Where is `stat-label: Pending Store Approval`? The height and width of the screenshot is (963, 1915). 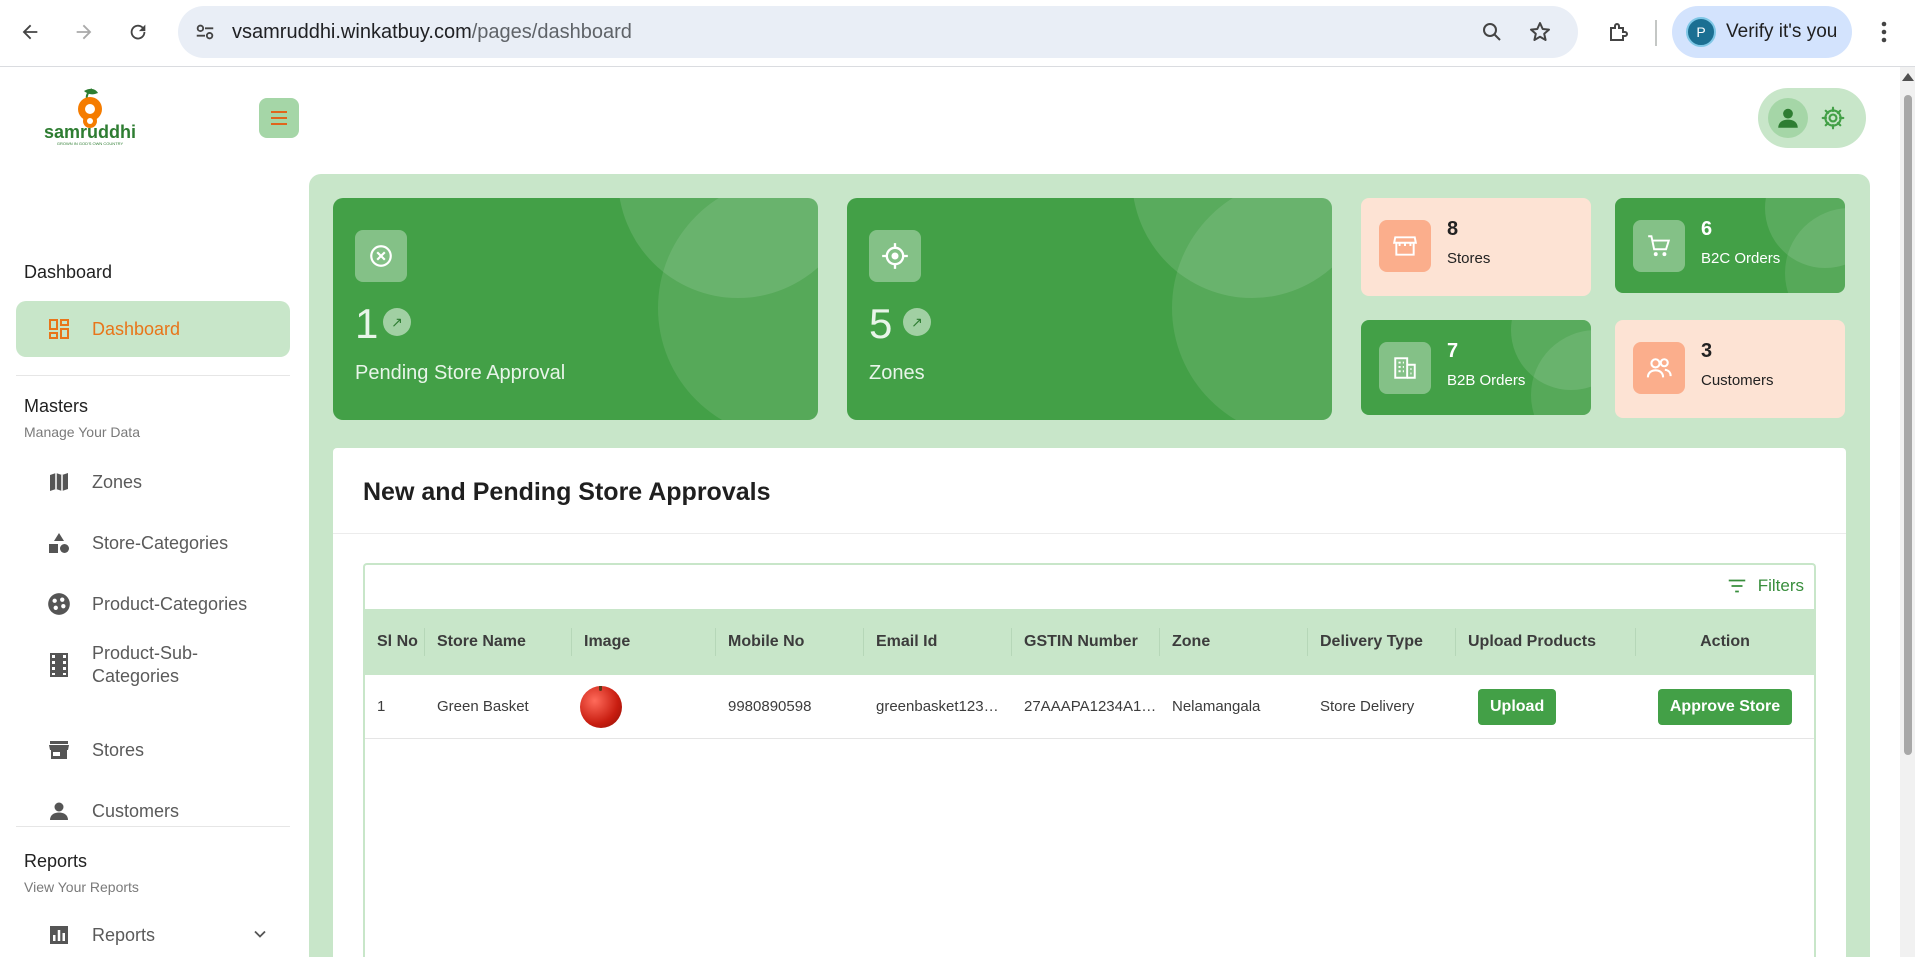 stat-label: Pending Store Approval is located at coordinates (460, 373).